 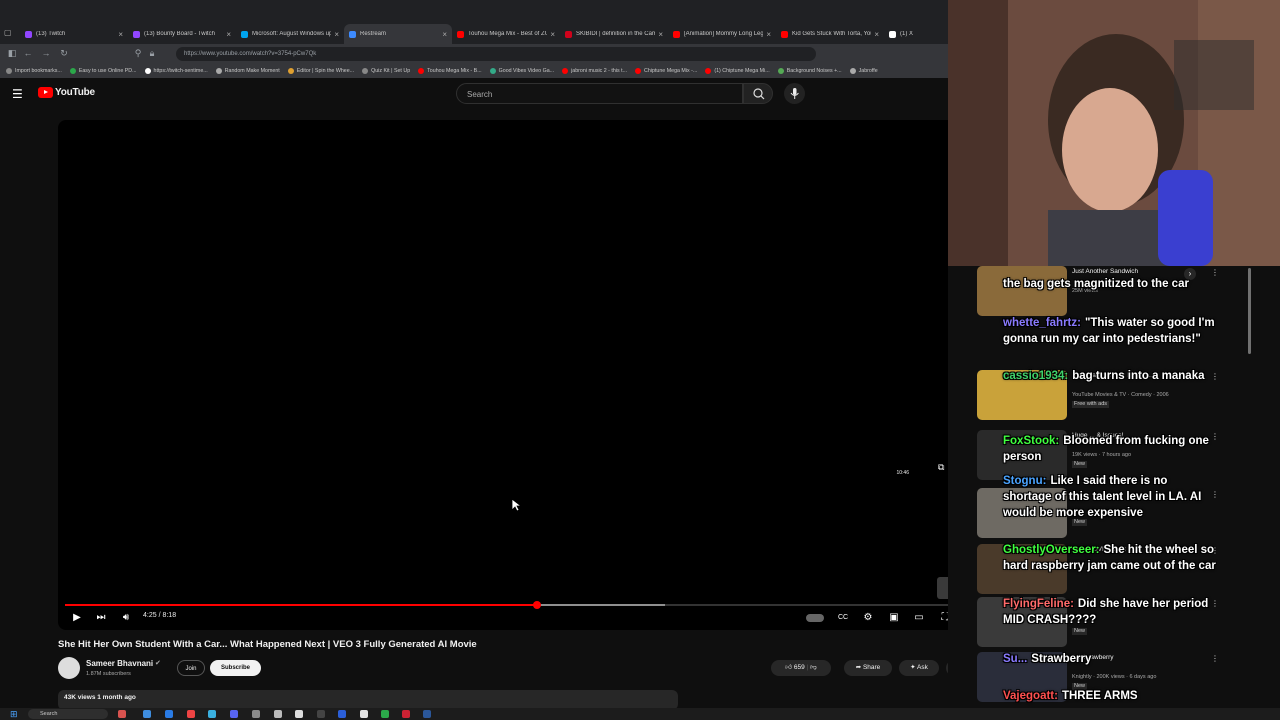 What do you see at coordinates (919, 618) in the screenshot?
I see `theater-mode-icon: ▭` at bounding box center [919, 618].